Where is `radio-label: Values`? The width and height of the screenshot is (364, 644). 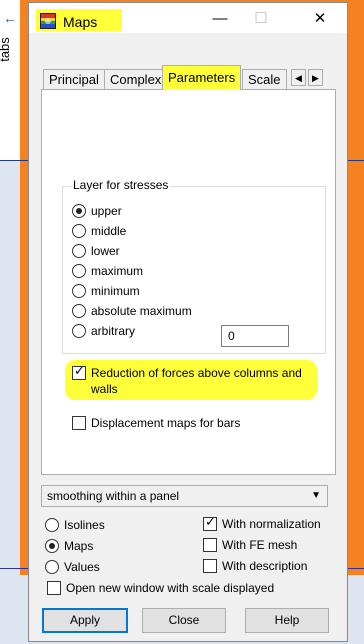
radio-label: Values is located at coordinates (82, 567).